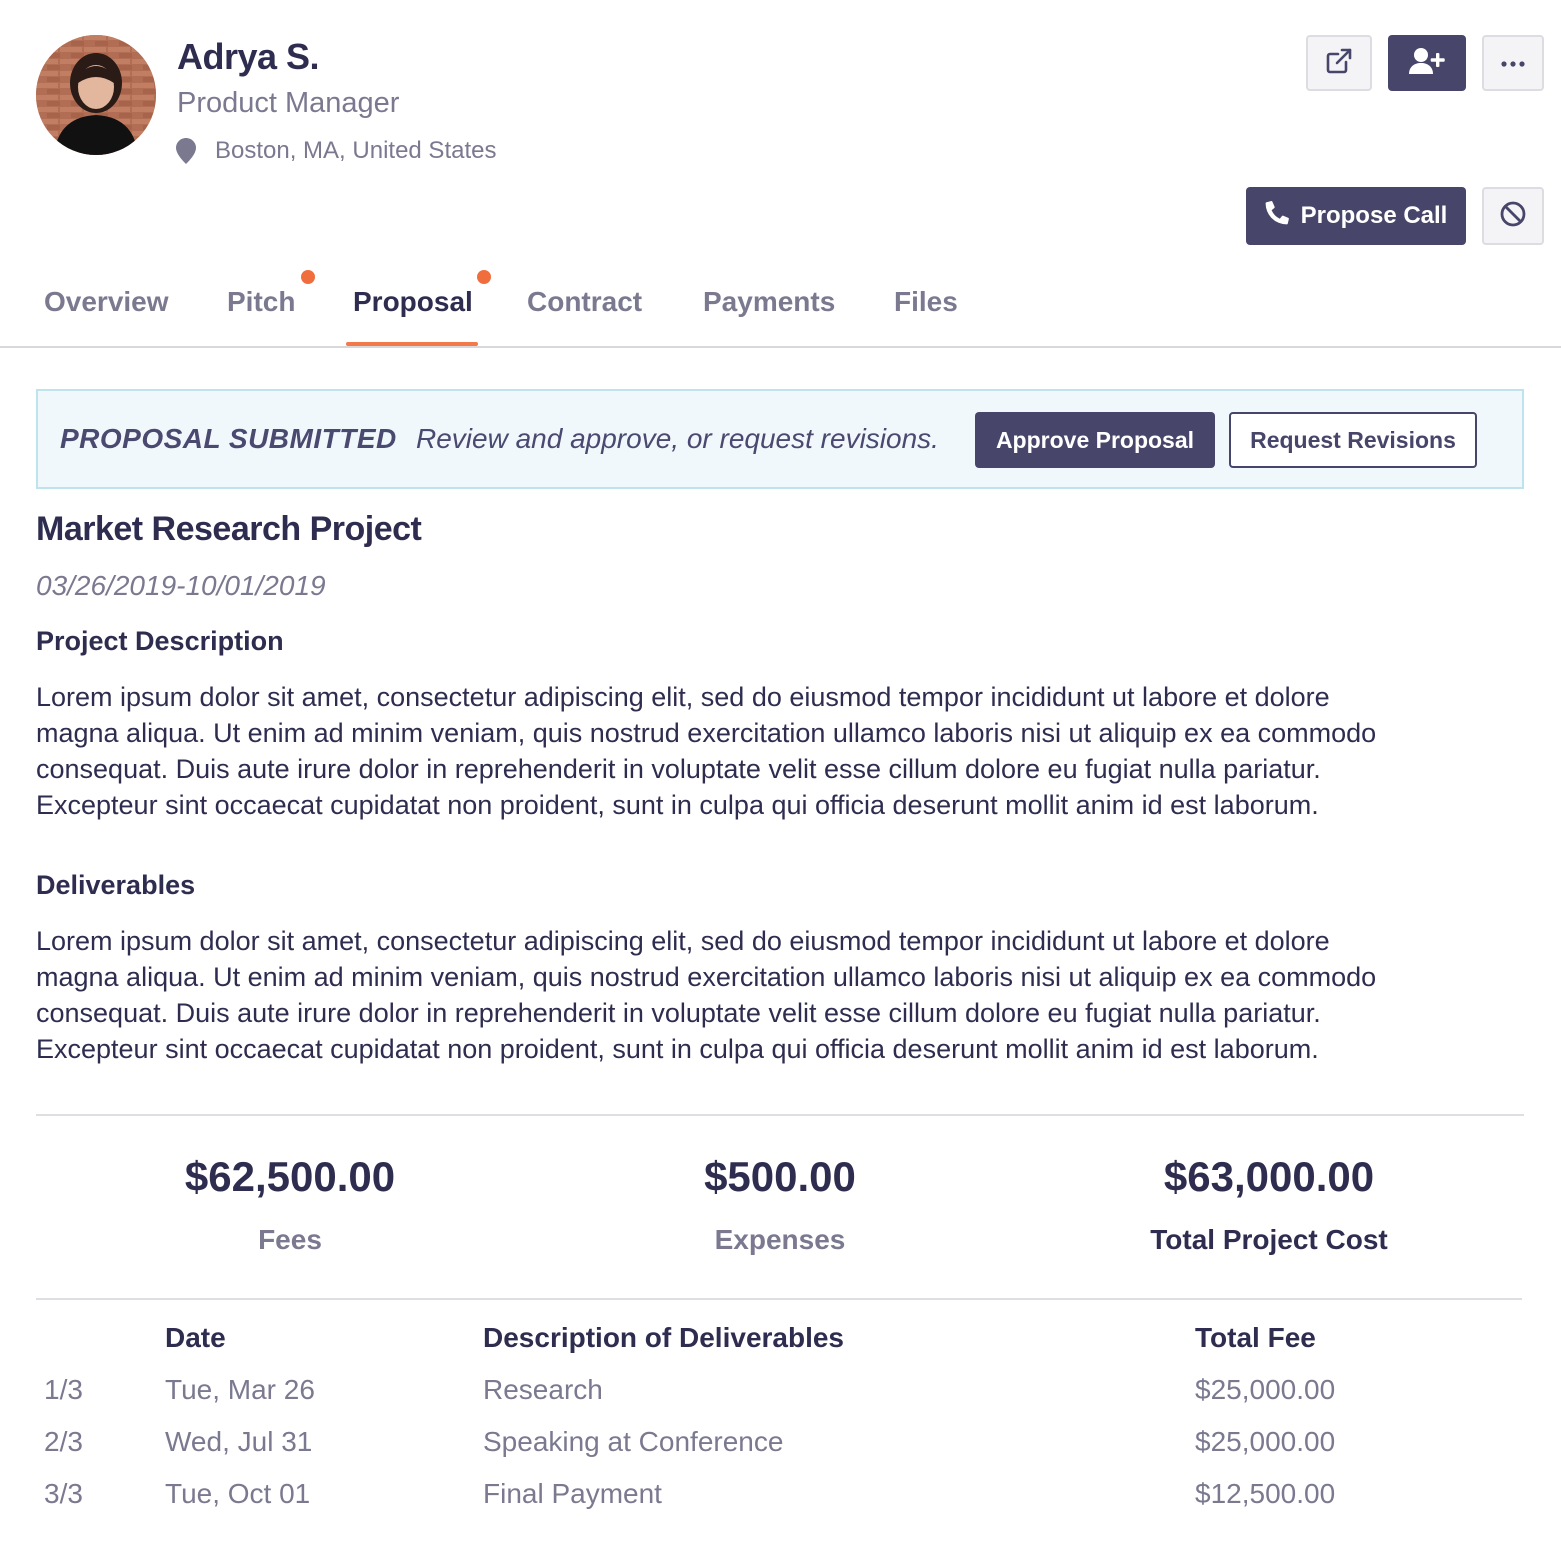 This screenshot has width=1561, height=1542. I want to click on expenses-value: $500.00, so click(780, 1176).